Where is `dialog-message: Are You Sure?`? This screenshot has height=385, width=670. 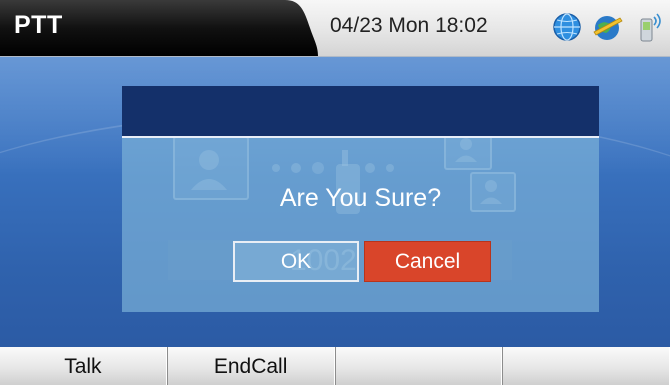
dialog-message: Are You Sure? is located at coordinates (360, 198).